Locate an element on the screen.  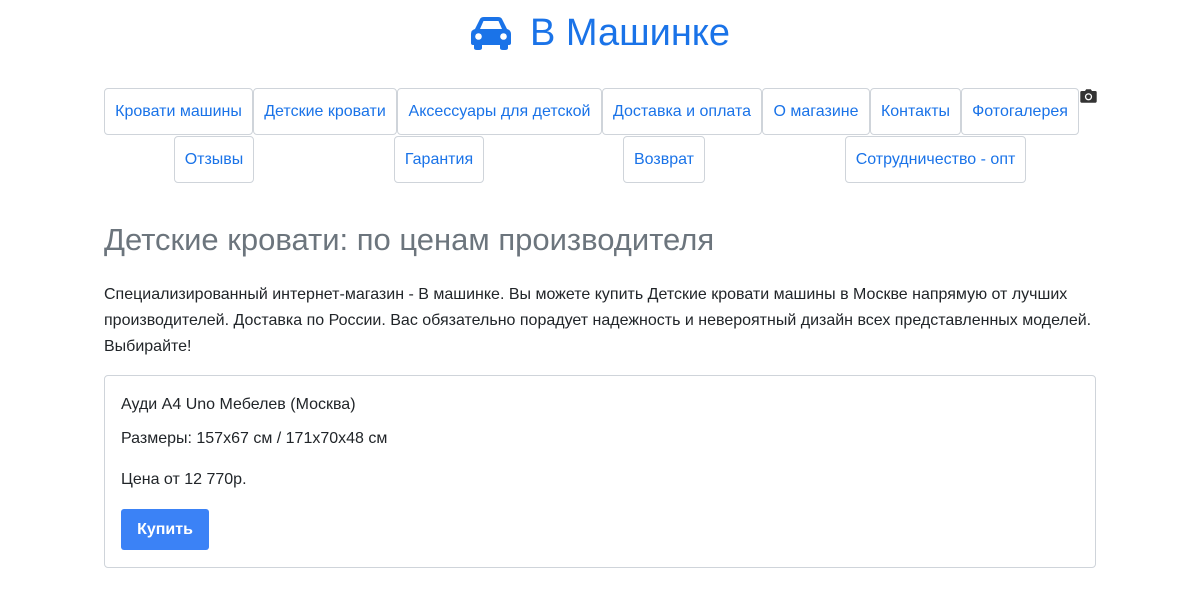
nav-item-contacts: Контакты is located at coordinates (915, 111).